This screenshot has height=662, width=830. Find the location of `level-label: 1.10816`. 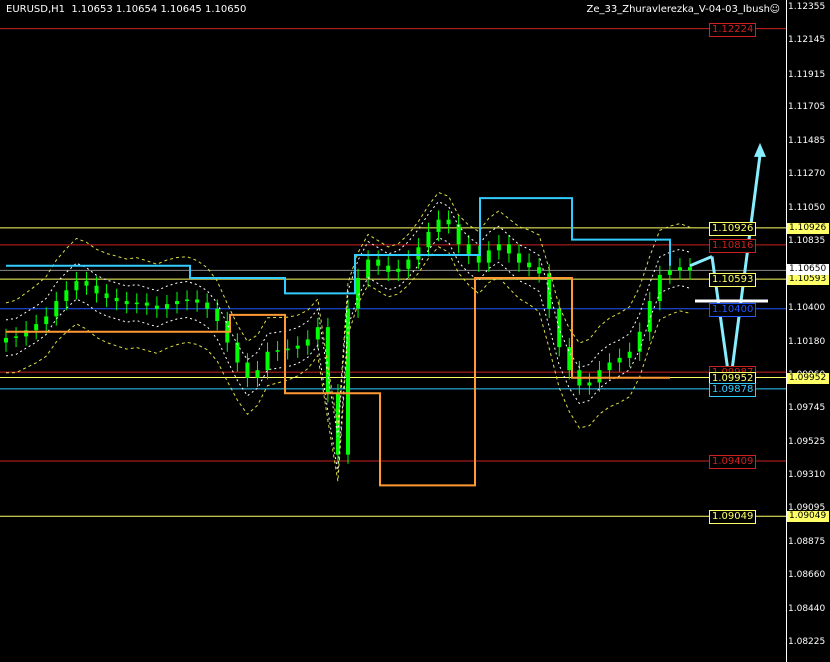

level-label: 1.10816 is located at coordinates (733, 245).